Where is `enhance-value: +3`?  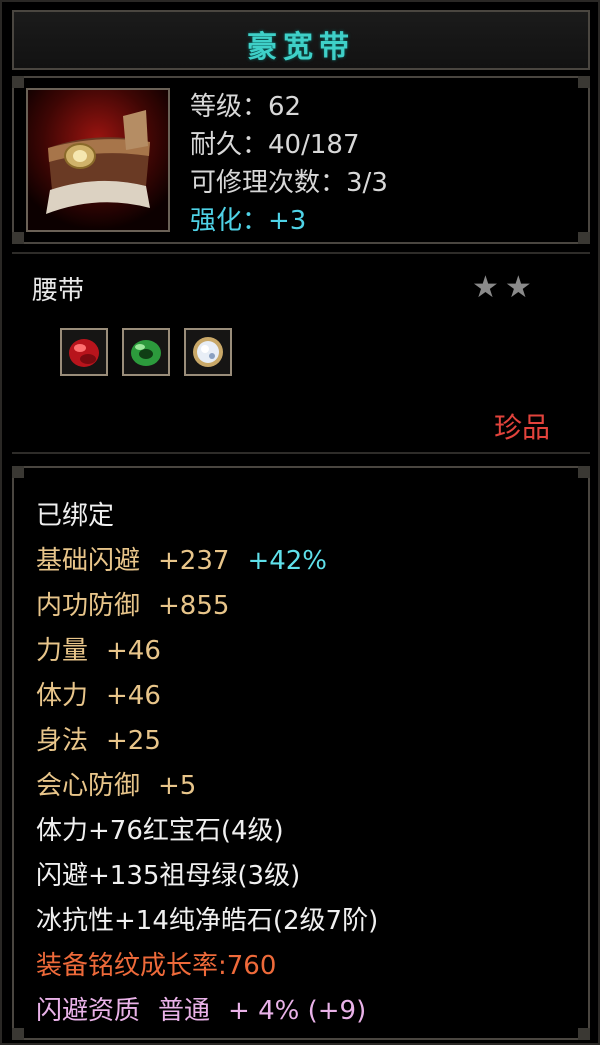 enhance-value: +3 is located at coordinates (287, 221).